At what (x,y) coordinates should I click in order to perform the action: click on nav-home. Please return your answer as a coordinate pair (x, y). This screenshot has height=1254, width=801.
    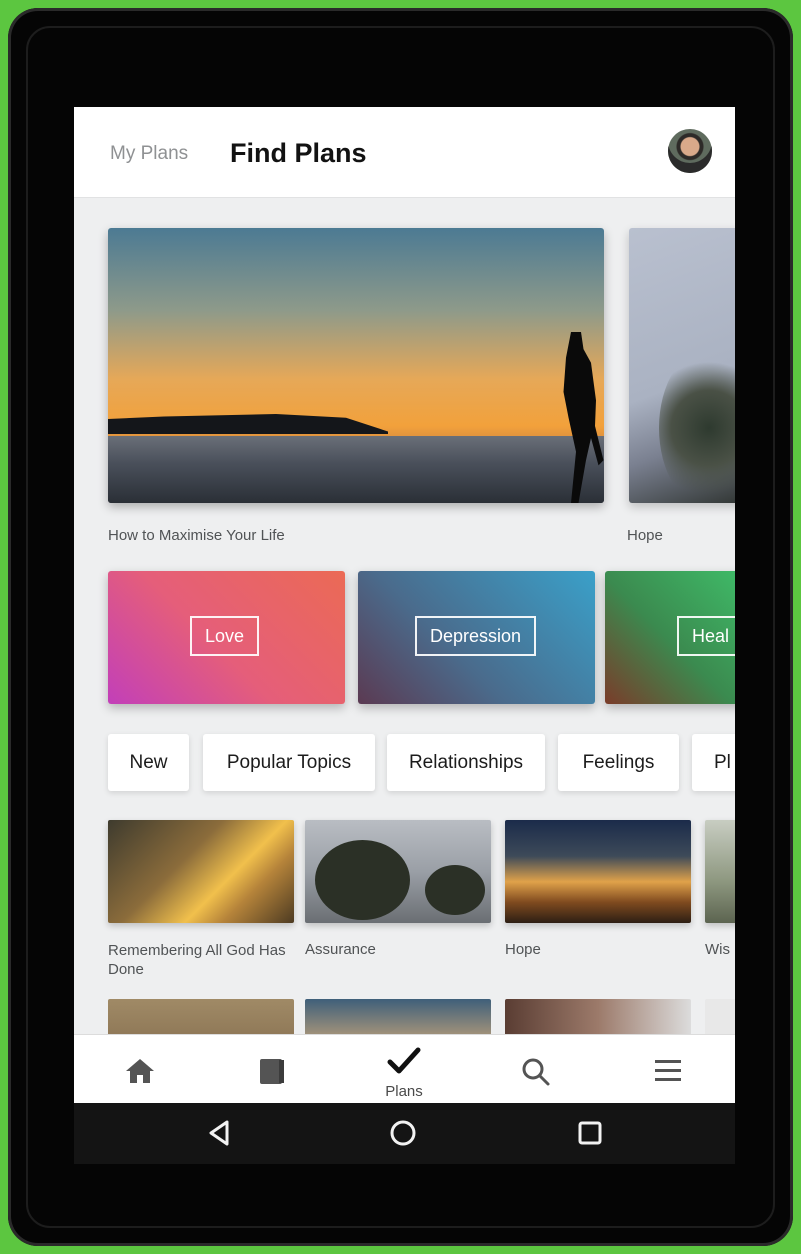
    Looking at the image, I should click on (140, 1069).